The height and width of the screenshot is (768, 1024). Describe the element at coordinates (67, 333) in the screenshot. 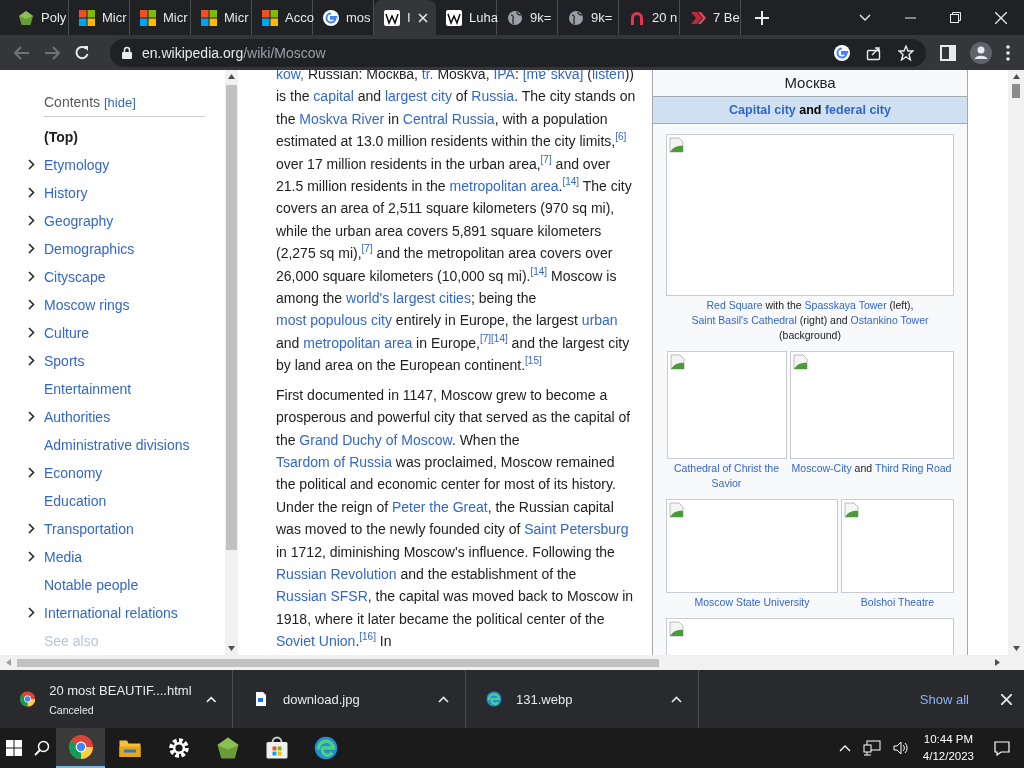

I see `contents-item: Culture` at that location.